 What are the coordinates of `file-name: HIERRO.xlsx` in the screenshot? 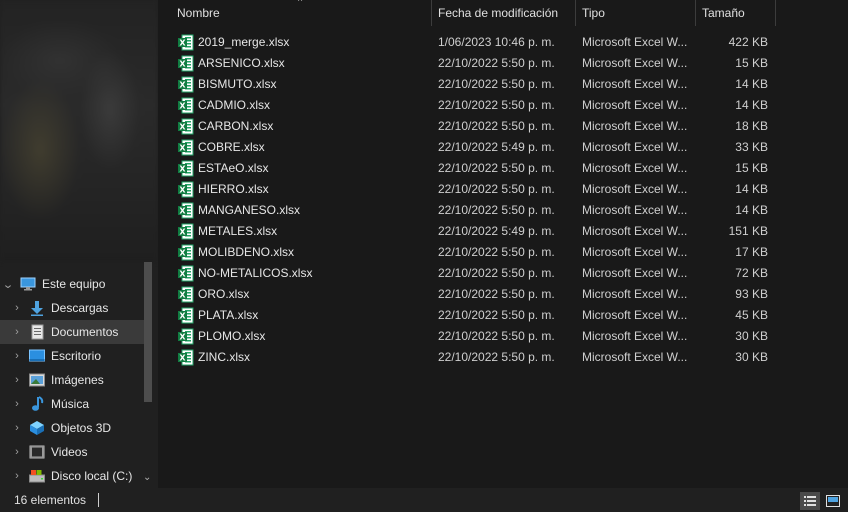 It's located at (233, 189).